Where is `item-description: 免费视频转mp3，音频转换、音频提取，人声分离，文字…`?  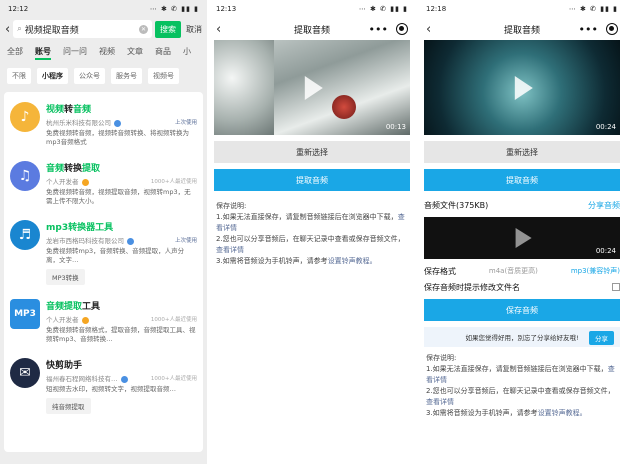 item-description: 免费视频转mp3，音频转换、音频提取，人声分离，文字… is located at coordinates (115, 255).